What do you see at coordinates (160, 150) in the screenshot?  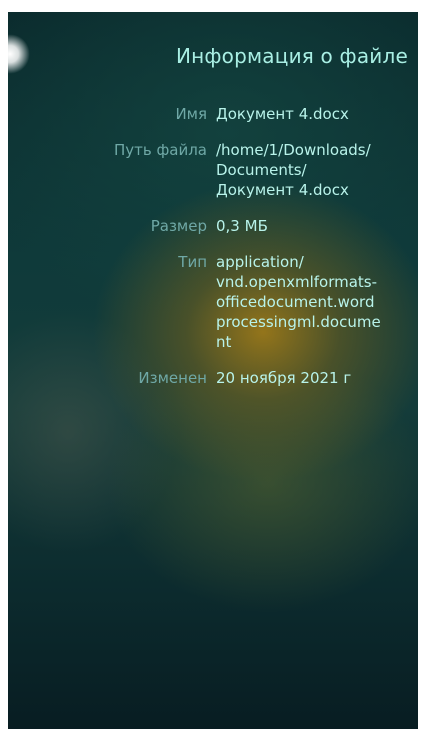 I see `detail-label-path: Путь файла` at bounding box center [160, 150].